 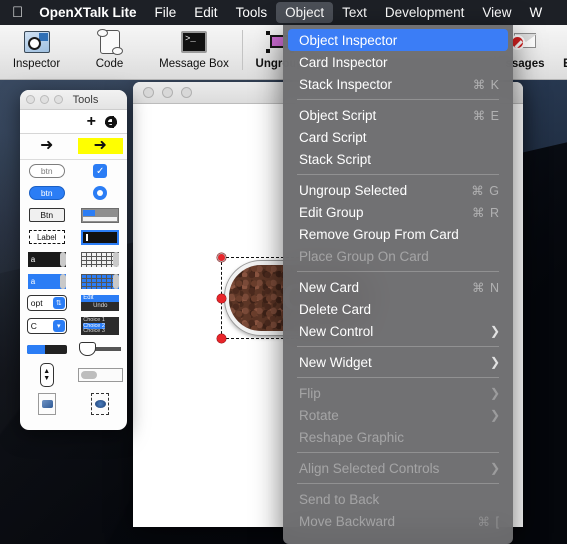 I want to click on minimize-button, so click(x=167, y=92).